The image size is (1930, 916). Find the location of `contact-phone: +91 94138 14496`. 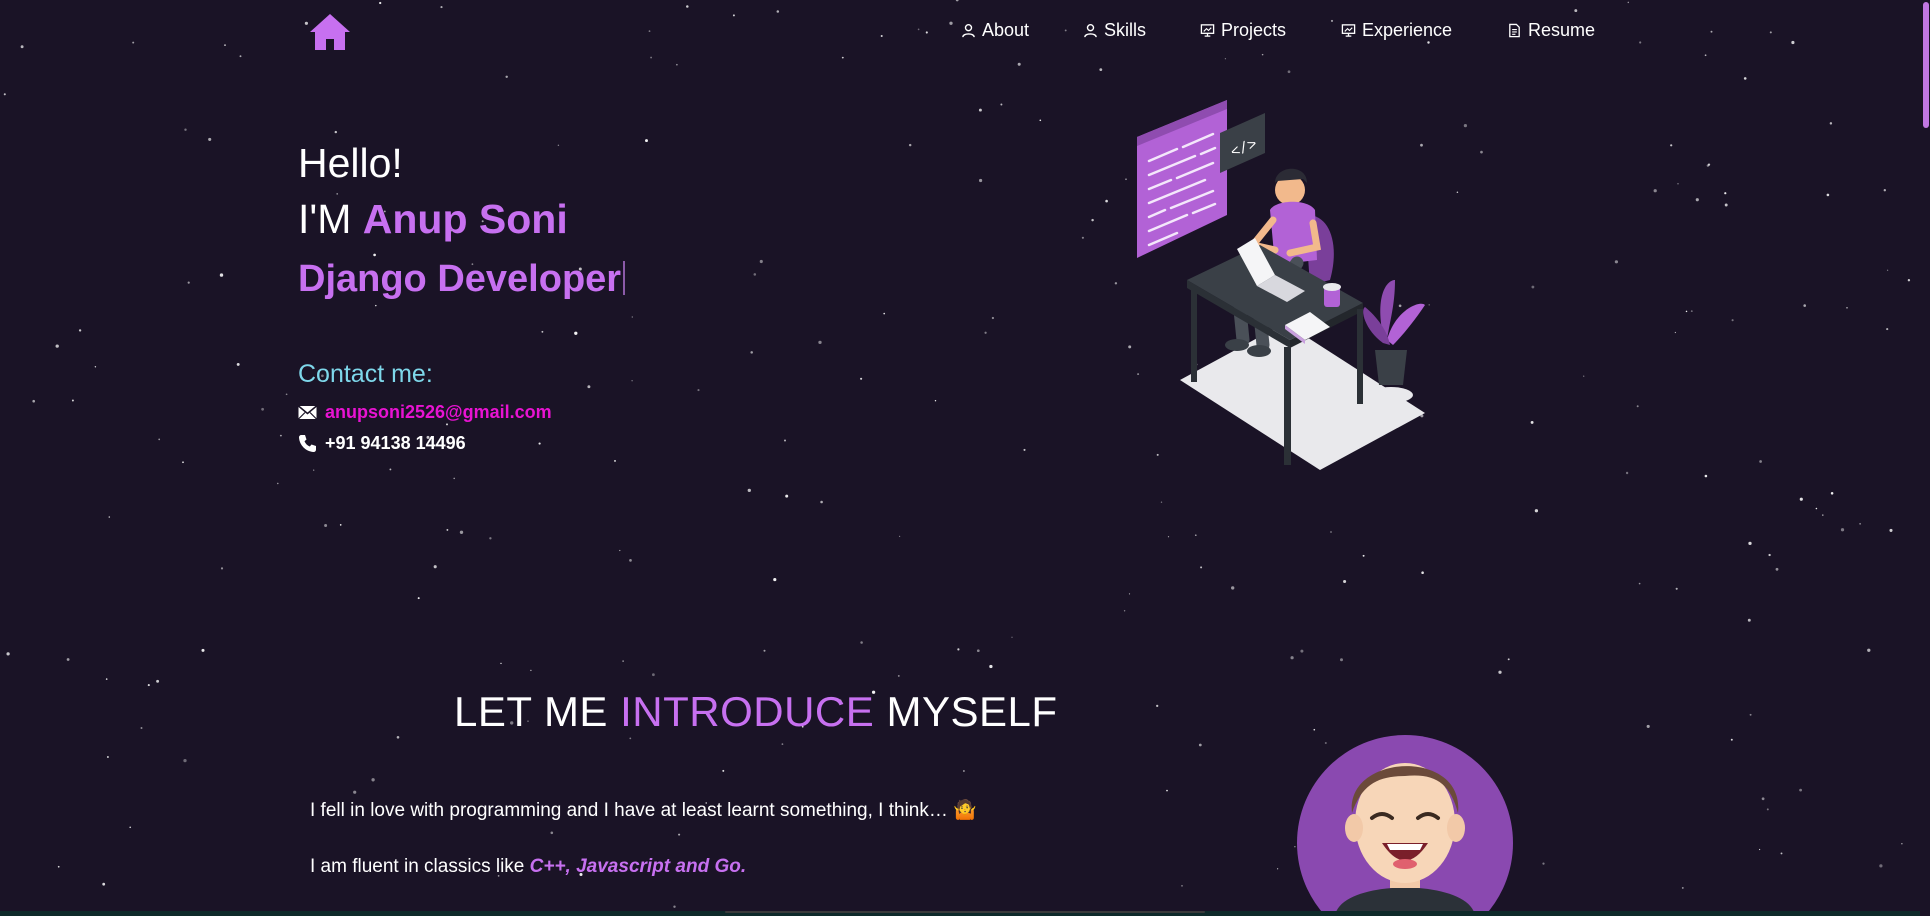

contact-phone: +91 94138 14496 is located at coordinates (382, 443).